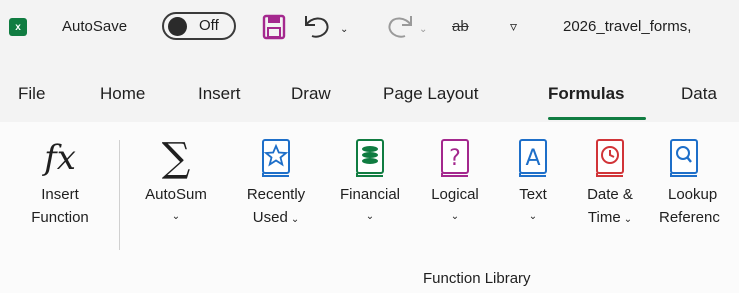  I want to click on tab-insert: Insert, so click(219, 94).